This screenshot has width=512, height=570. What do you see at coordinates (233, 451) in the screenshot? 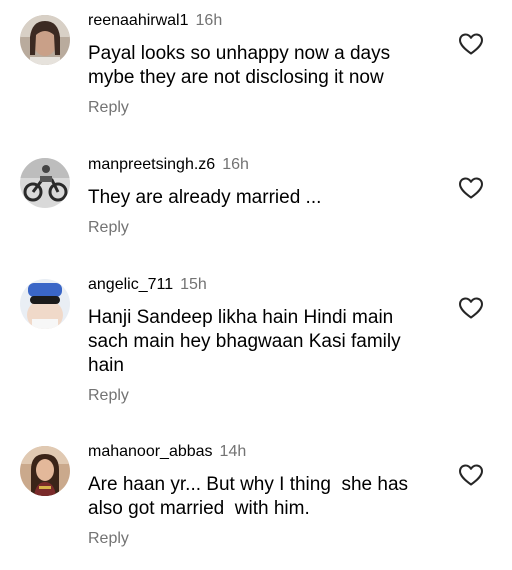
I see `comment-timestamp: 14h` at bounding box center [233, 451].